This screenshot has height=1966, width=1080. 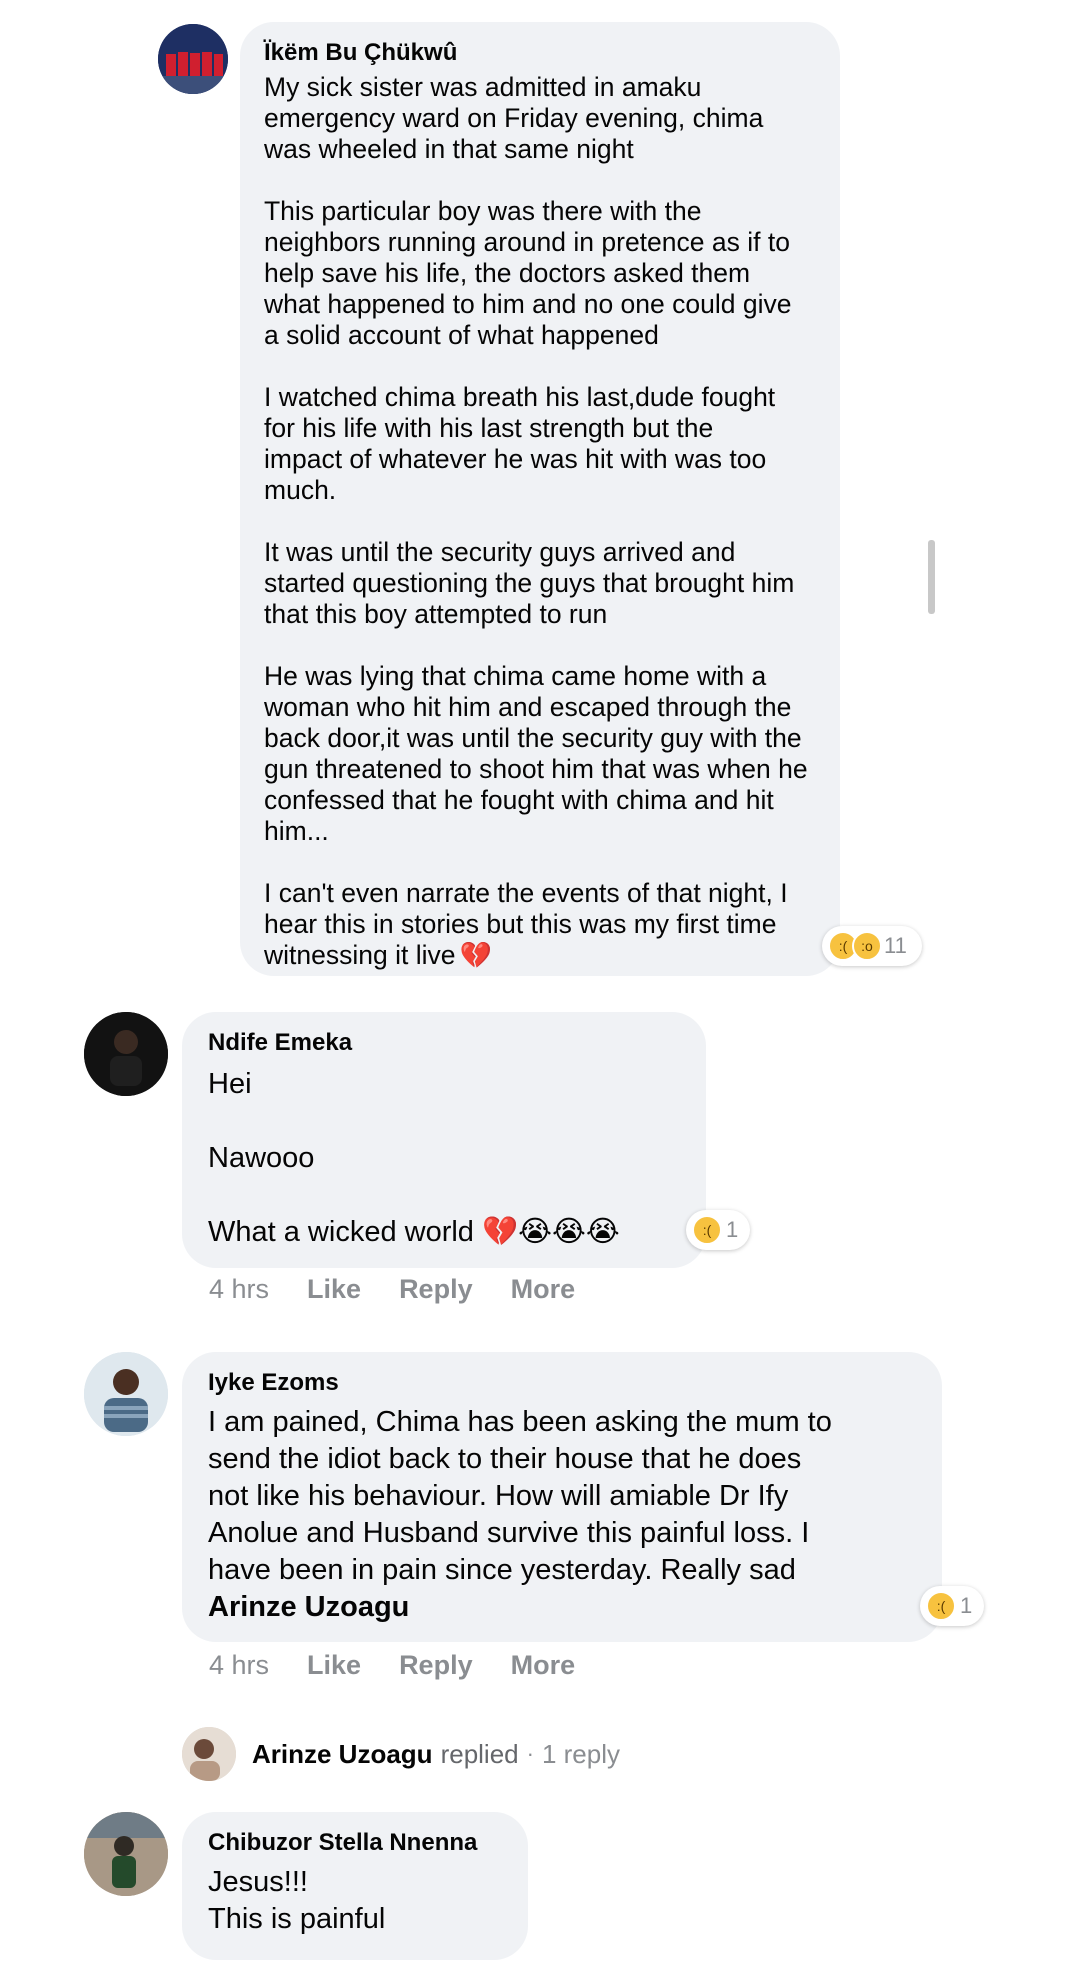 What do you see at coordinates (867, 946) in the screenshot?
I see `wow-reaction-icon: :o` at bounding box center [867, 946].